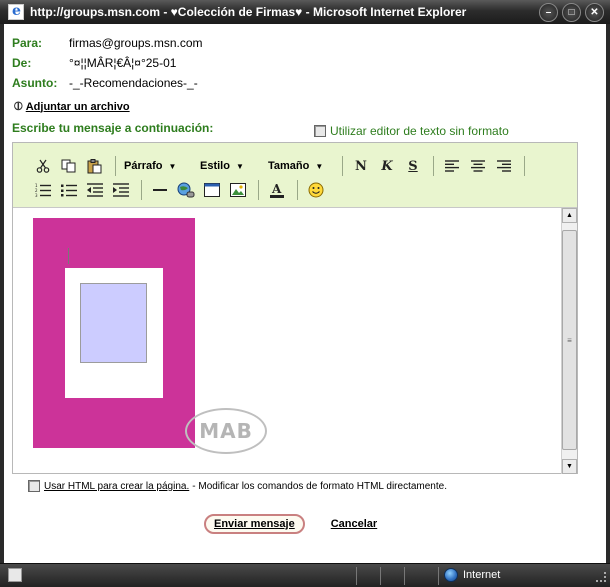 This screenshot has width=610, height=587. What do you see at coordinates (387, 166) in the screenshot?
I see `italic-button: K` at bounding box center [387, 166].